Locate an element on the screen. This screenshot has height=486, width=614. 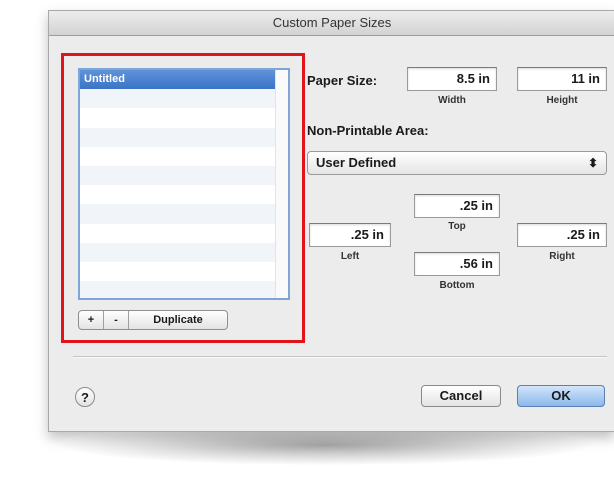
bottom-margin-label: Bottom is located at coordinates (457, 285).